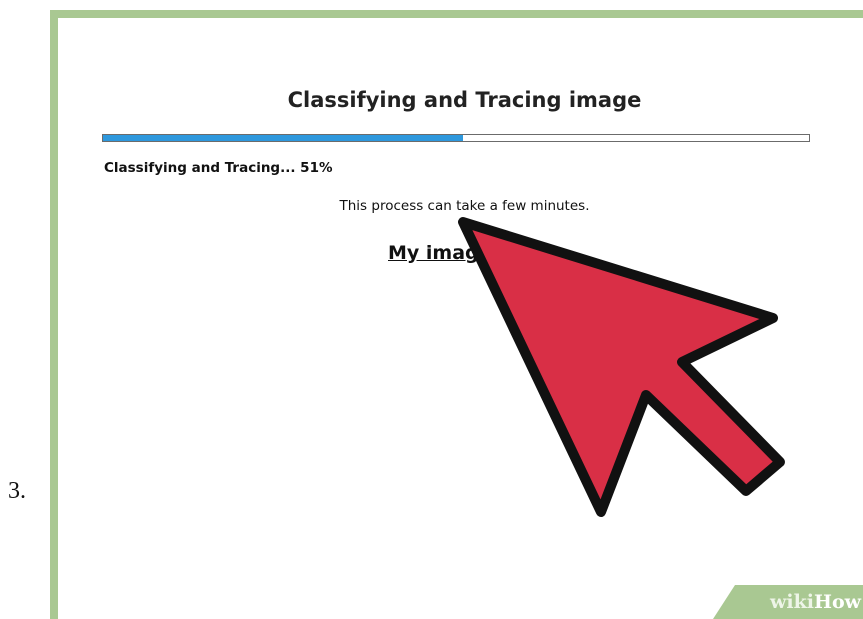 Image resolution: width=863 pixels, height=619 pixels. Describe the element at coordinates (464, 206) in the screenshot. I see `process-note: This process can take a few minutes.` at that location.